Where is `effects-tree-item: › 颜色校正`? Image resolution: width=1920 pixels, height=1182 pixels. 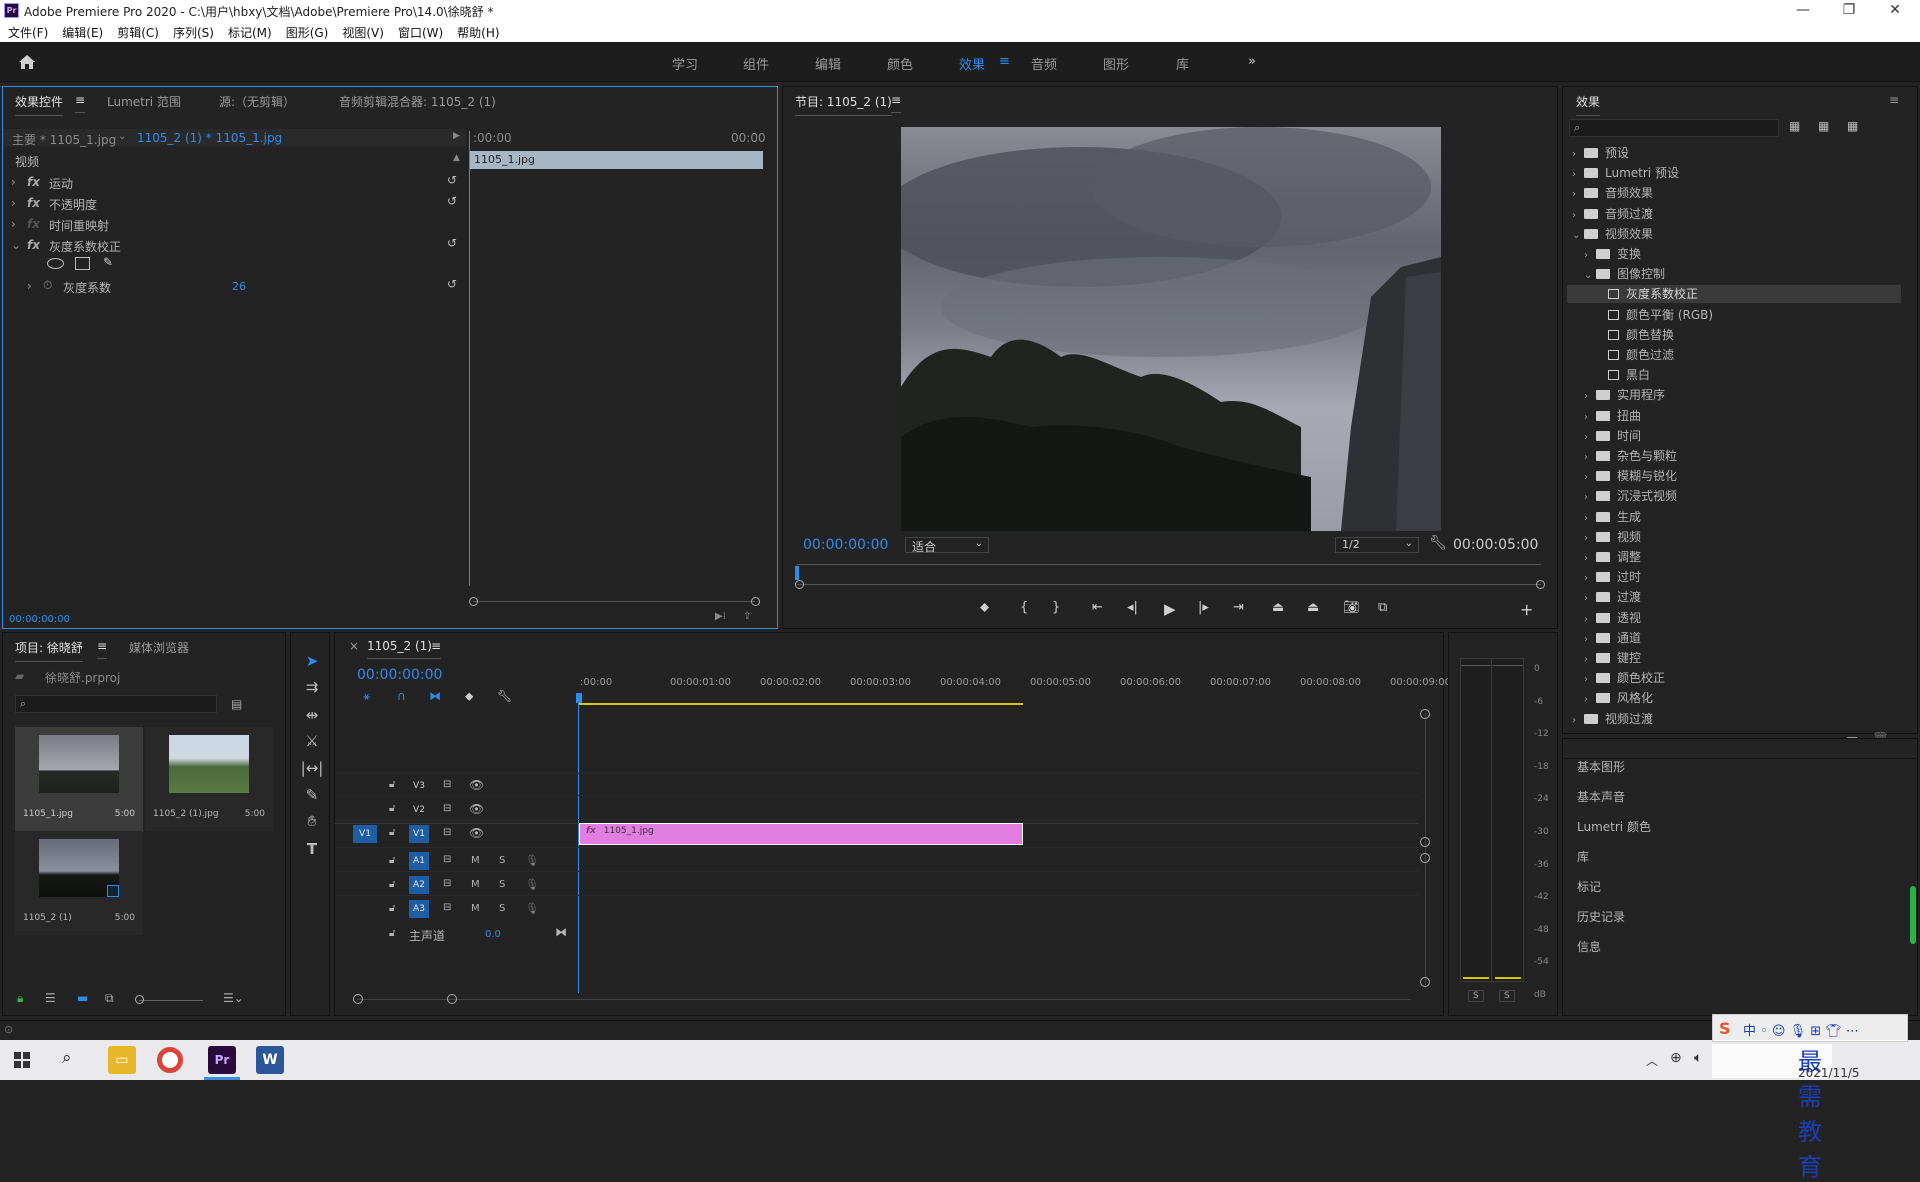
effects-tree-item: › 颜色校正 is located at coordinates (1624, 677).